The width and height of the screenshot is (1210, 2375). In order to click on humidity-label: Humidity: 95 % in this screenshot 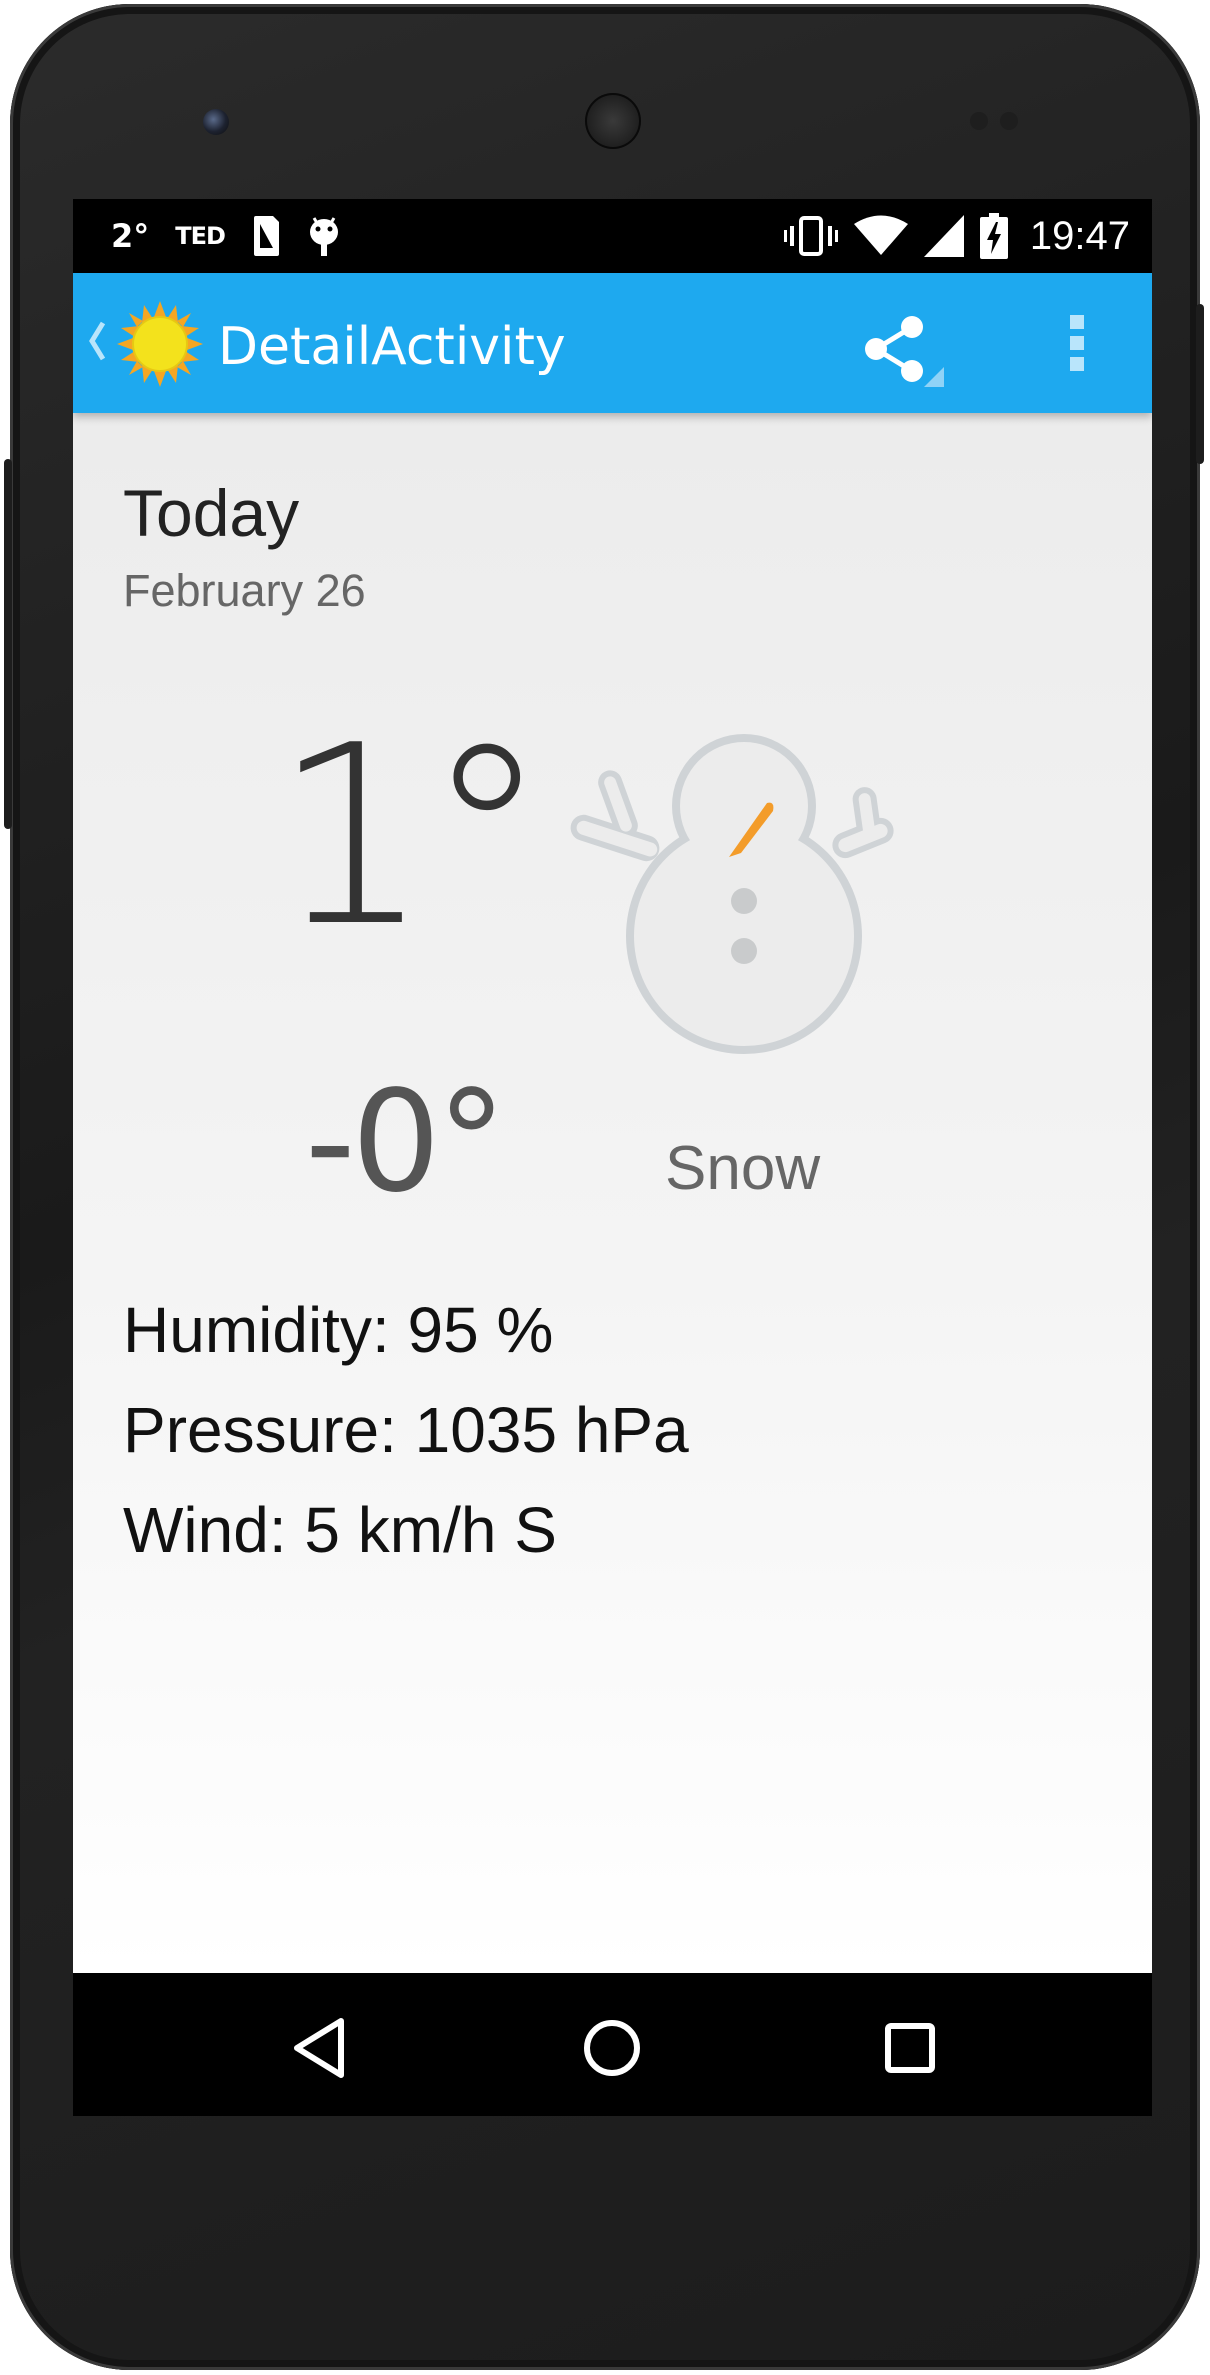, I will do `click(338, 1330)`.